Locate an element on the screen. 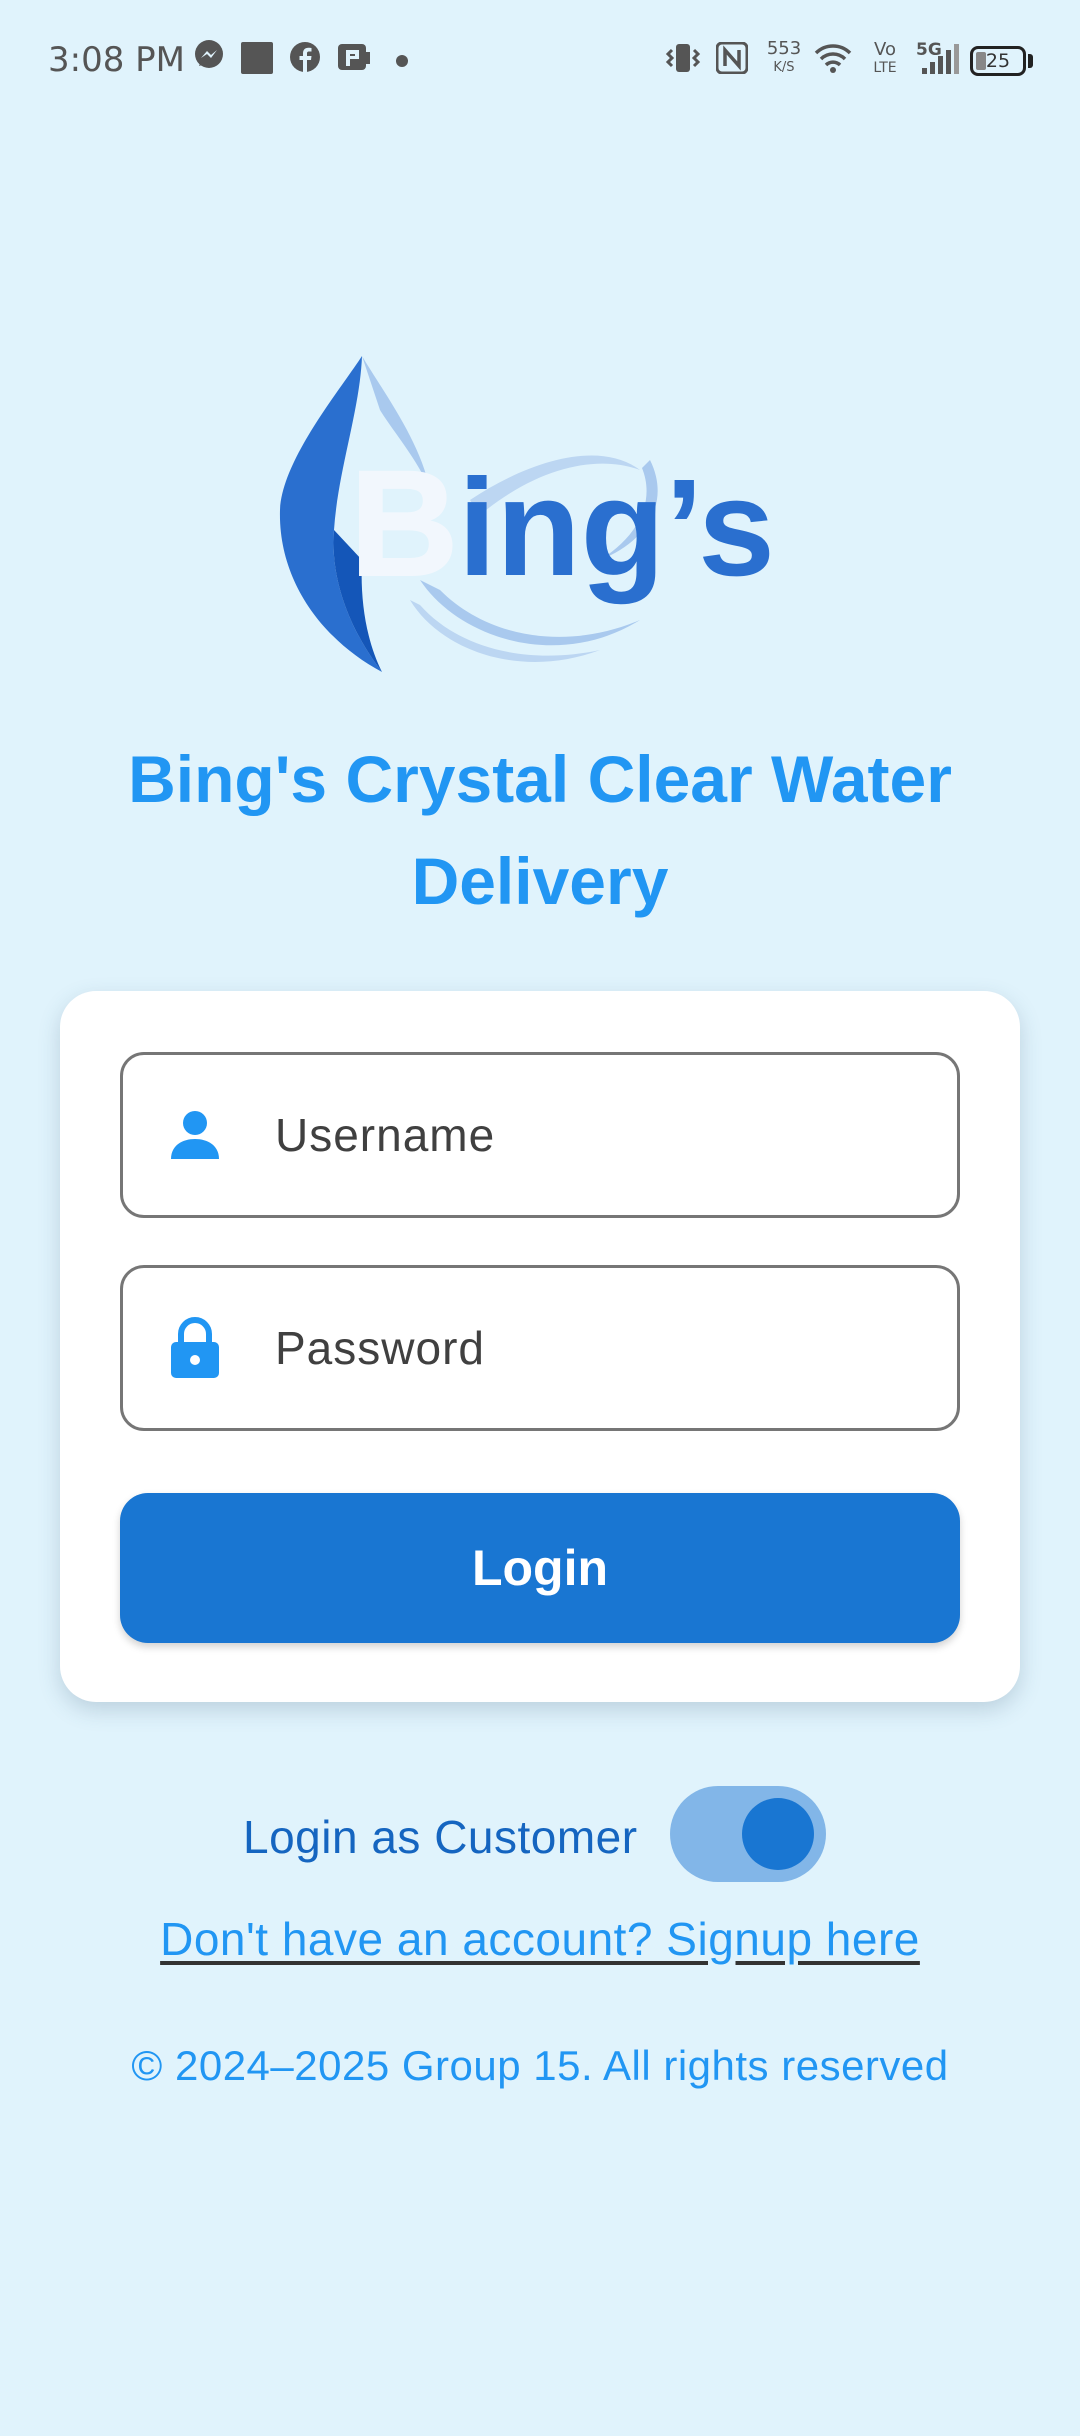 This screenshot has width=1080, height=2436. username-field is located at coordinates (540, 1135).